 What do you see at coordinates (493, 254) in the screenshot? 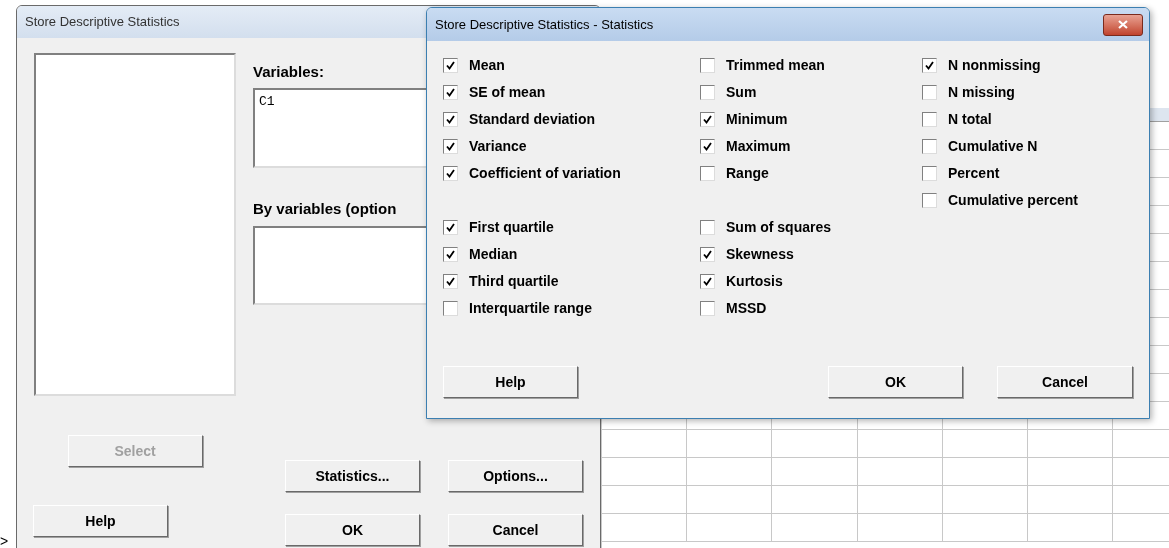
I see `checkbox-label: Median` at bounding box center [493, 254].